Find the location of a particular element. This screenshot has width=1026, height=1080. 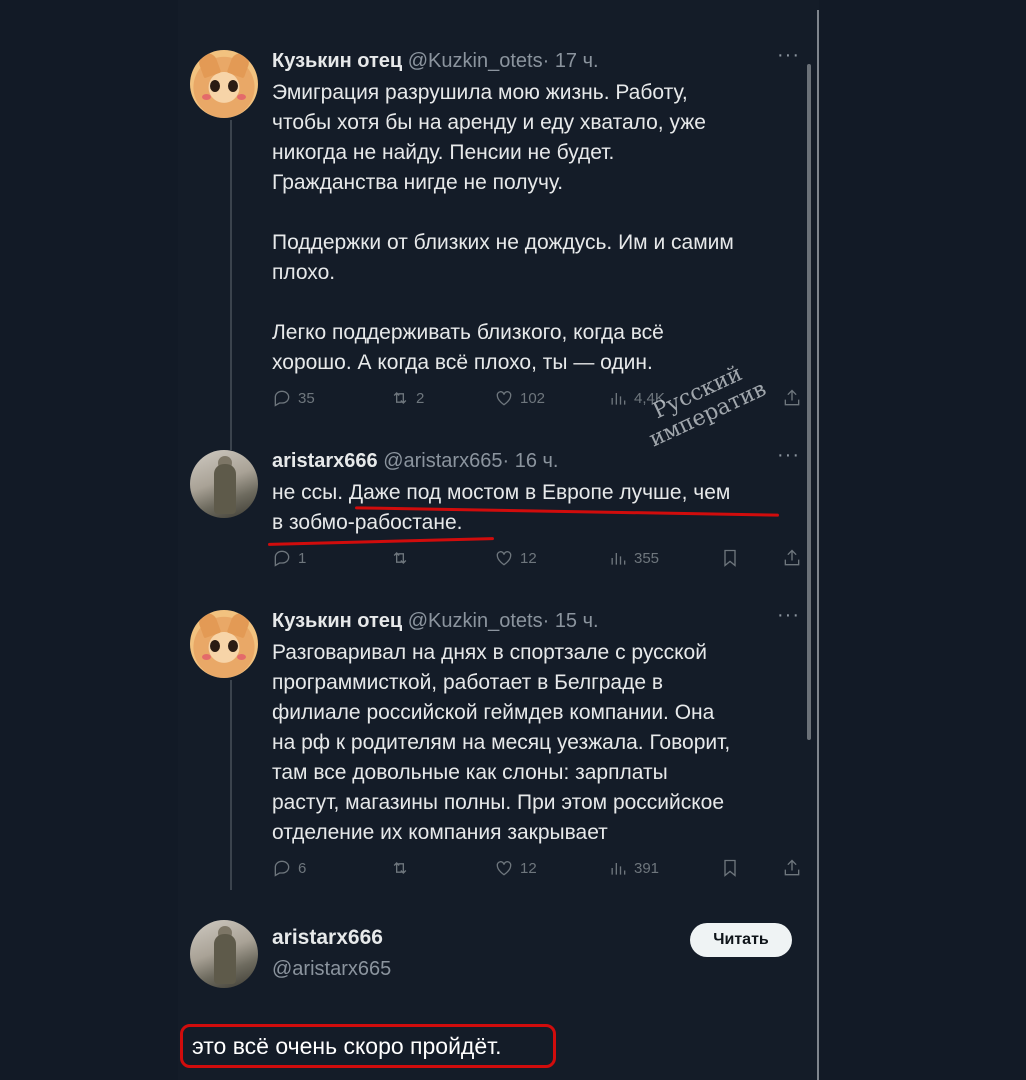

reply-button: 1 is located at coordinates (289, 558).